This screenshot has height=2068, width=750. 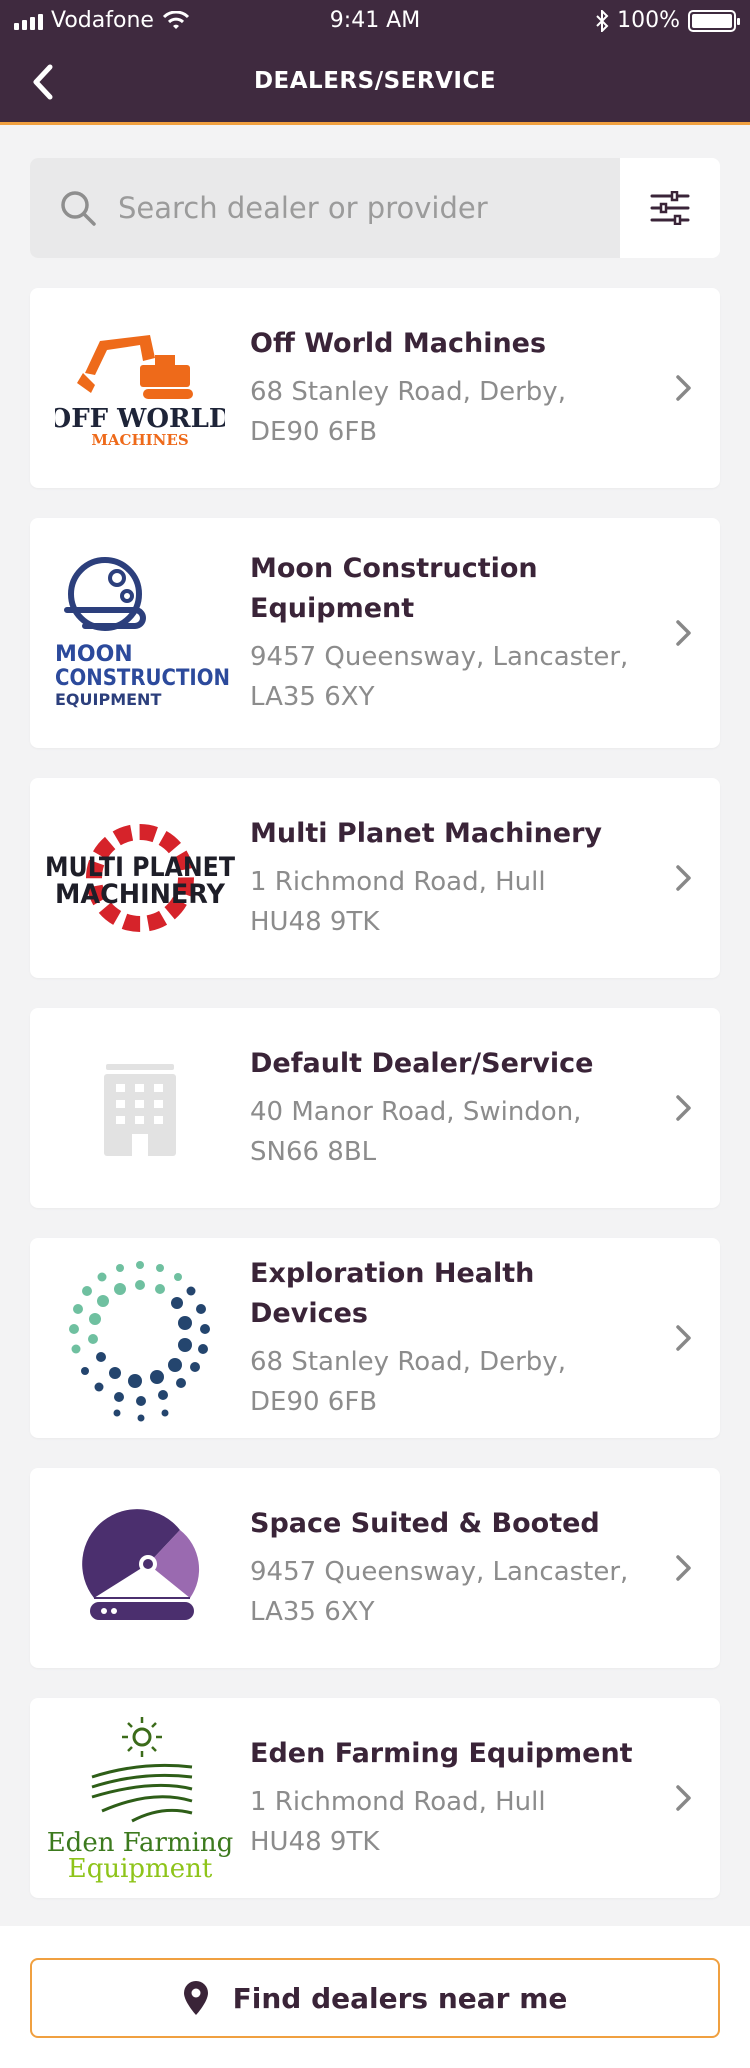 I want to click on find-dealers-button: Find dealers near me, so click(x=375, y=1998).